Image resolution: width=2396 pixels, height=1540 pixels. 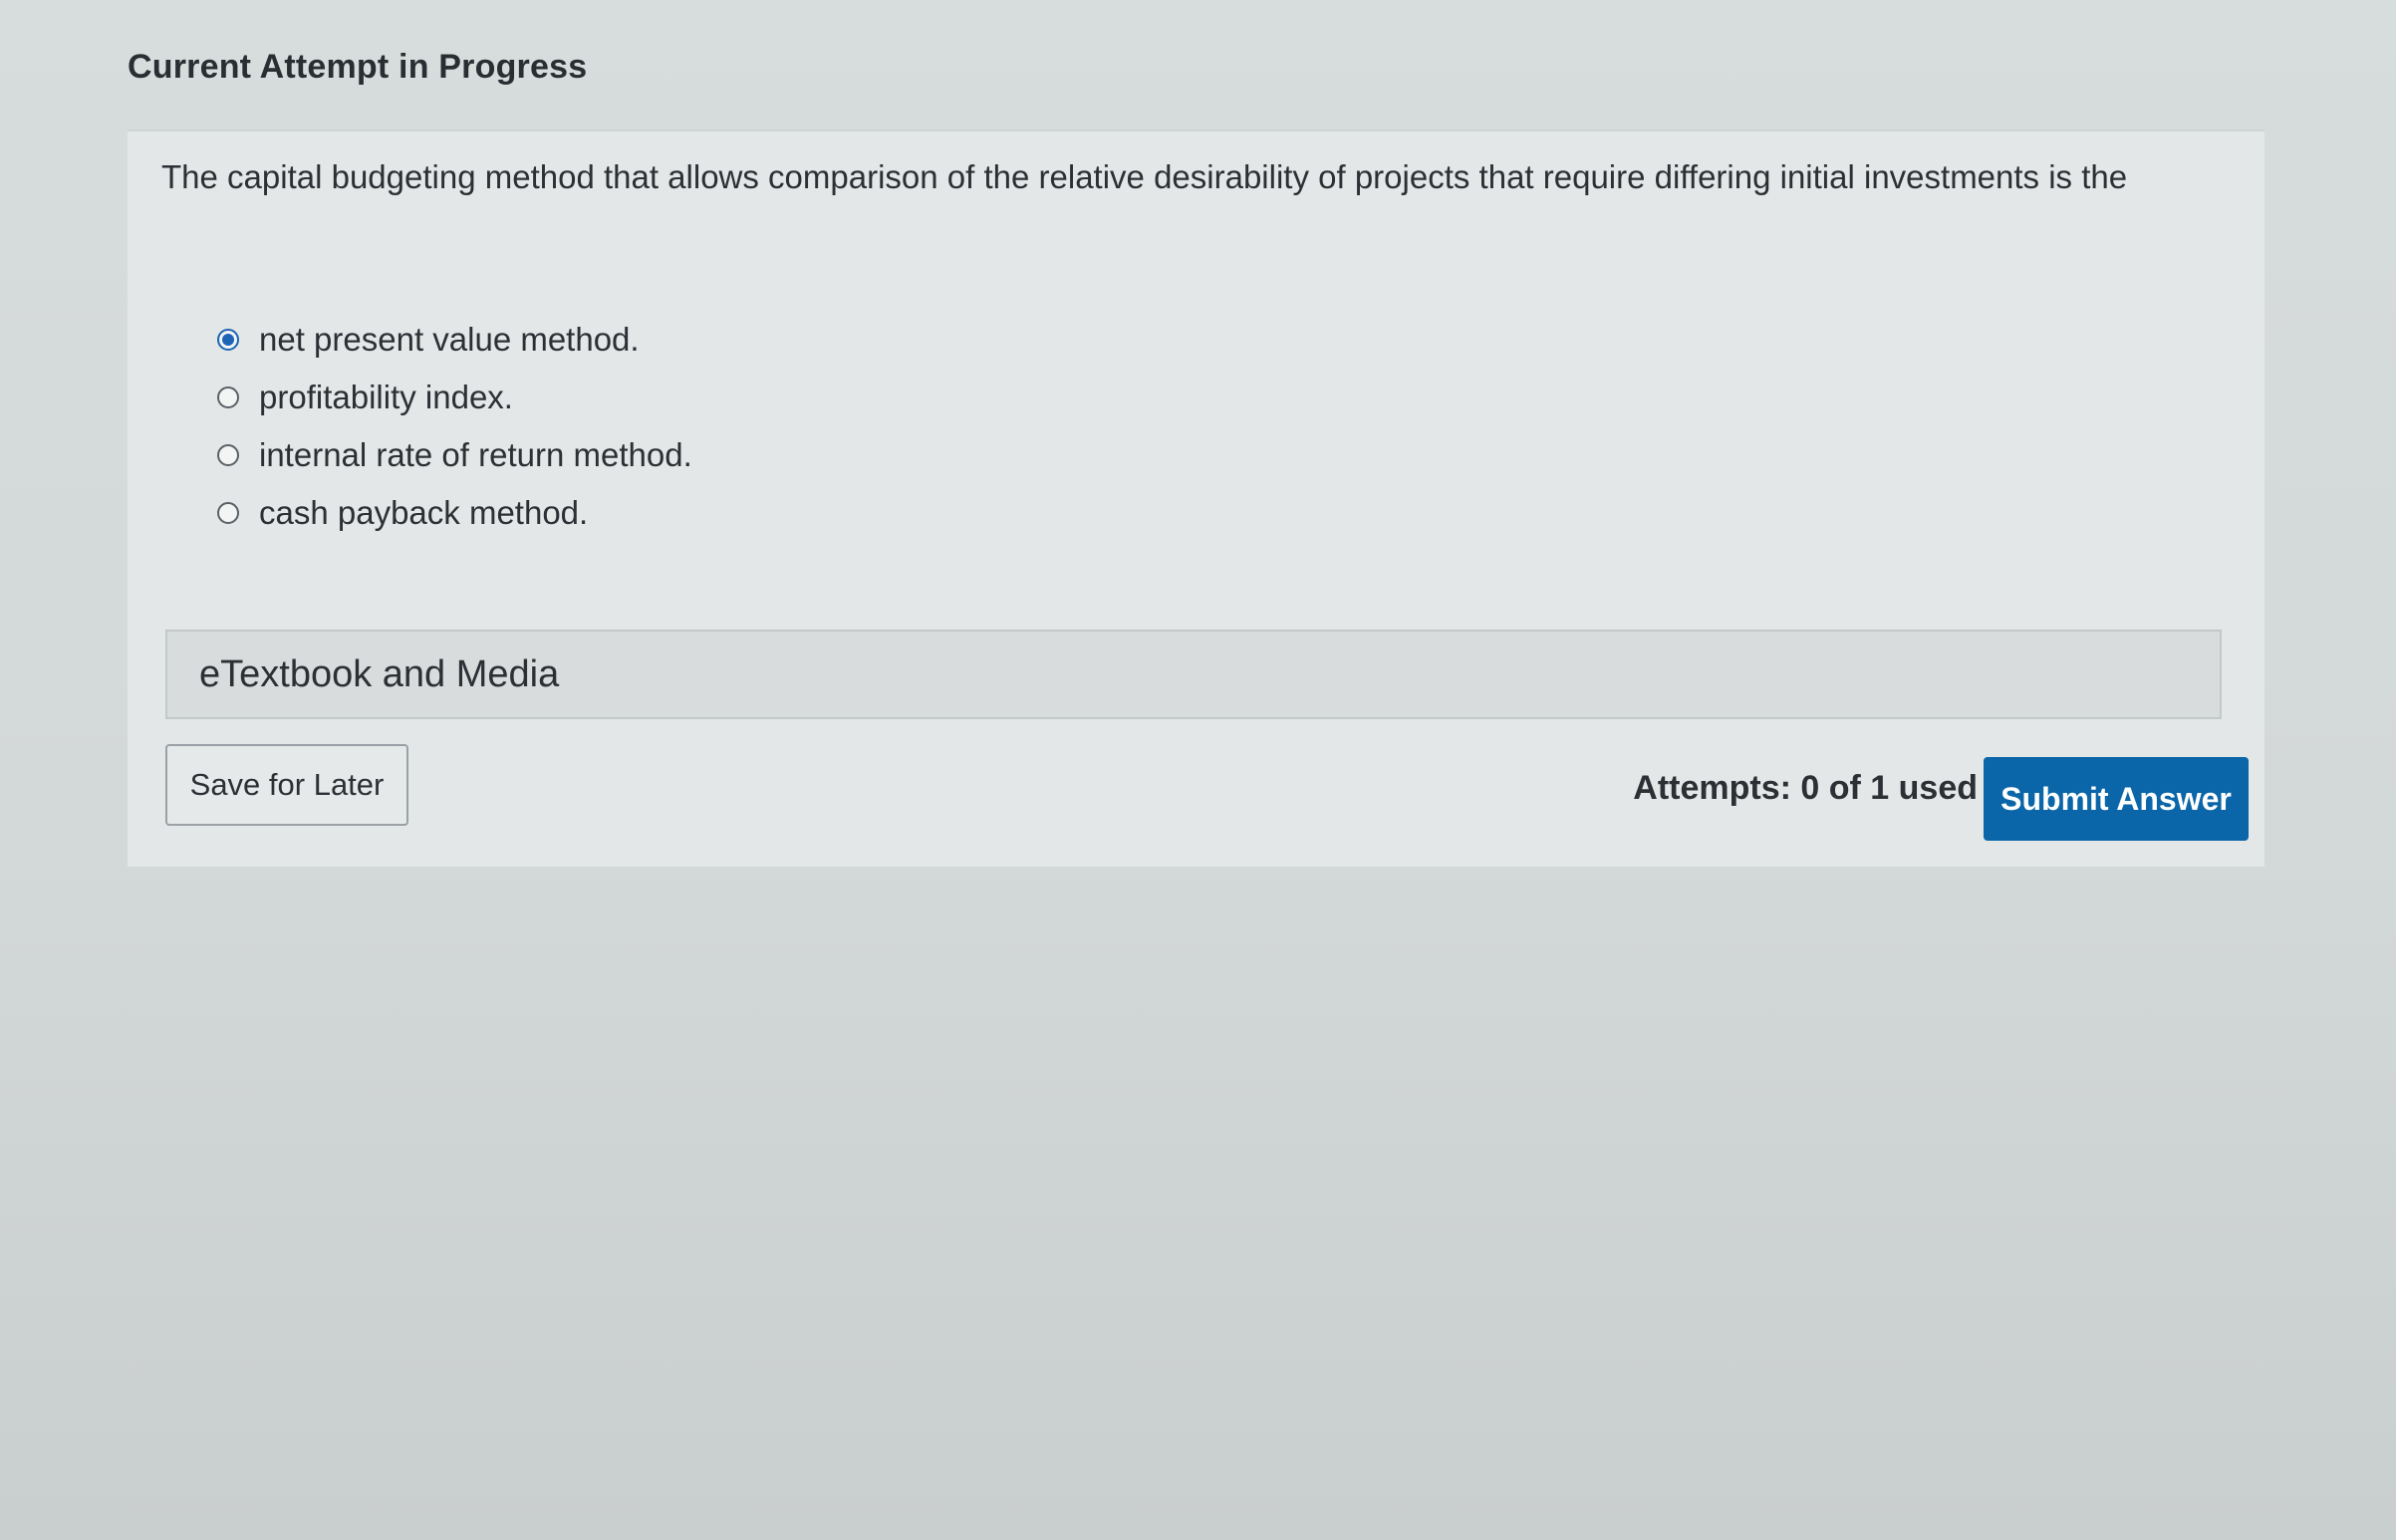 I want to click on etextbook-label: eTextbook and Media, so click(x=380, y=673).